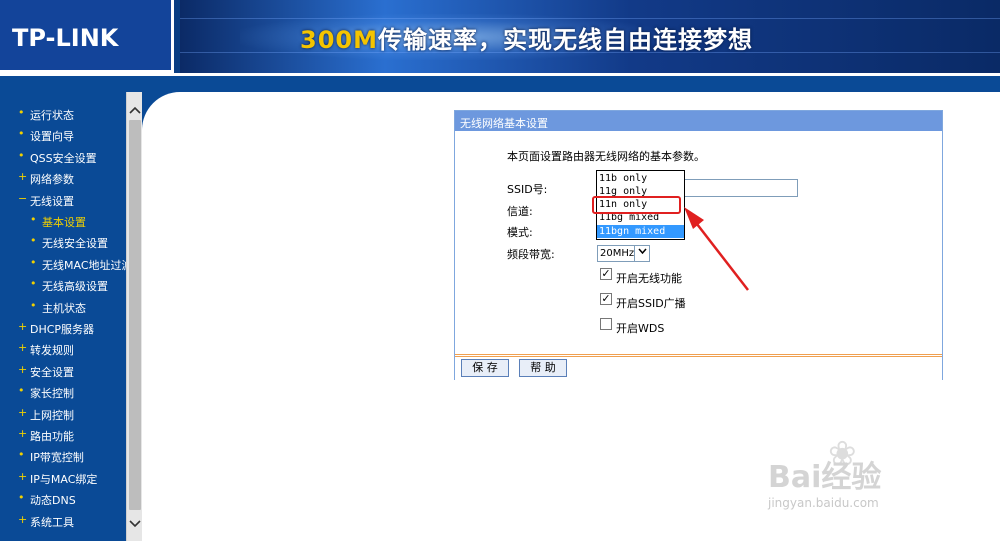 The image size is (1000, 541). Describe the element at coordinates (636, 205) in the screenshot. I see `annotation-highlight-box` at that location.